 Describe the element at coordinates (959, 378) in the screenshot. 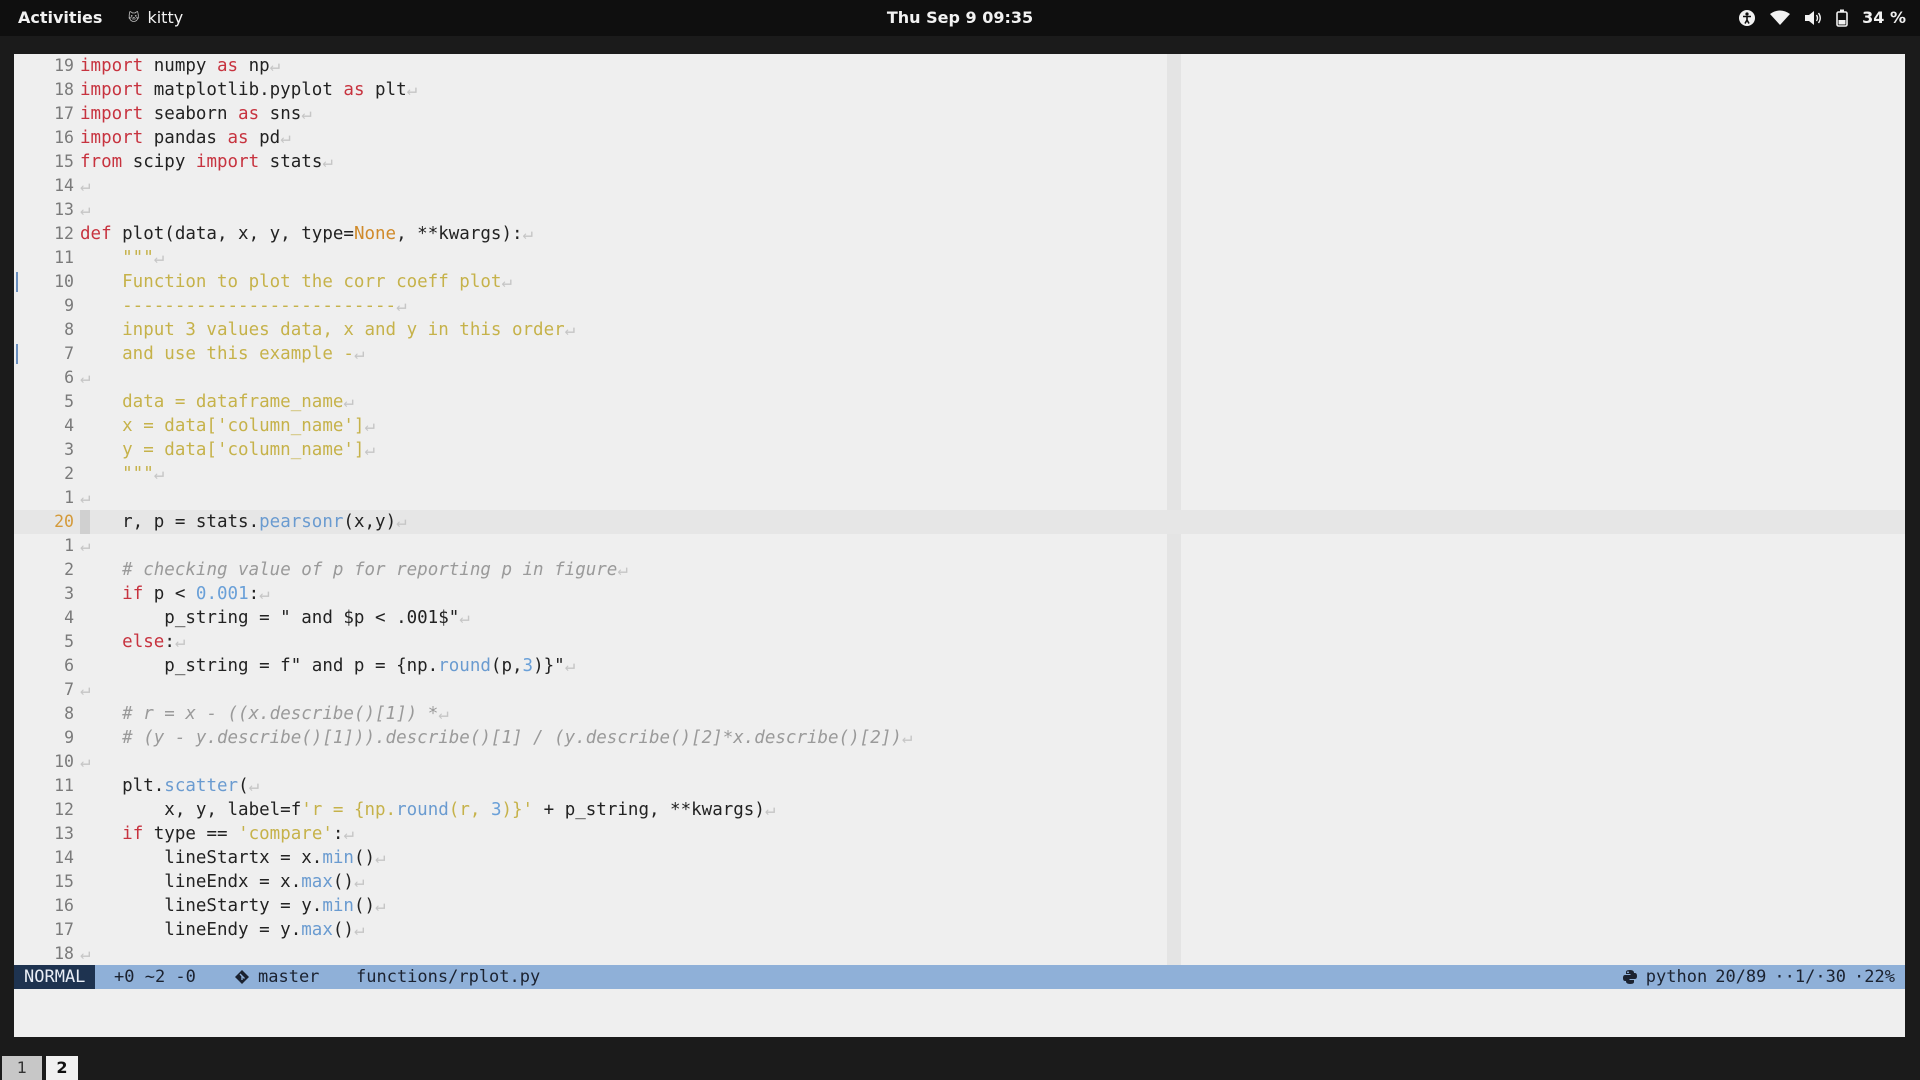

I see `code-line: 6 ↵` at that location.